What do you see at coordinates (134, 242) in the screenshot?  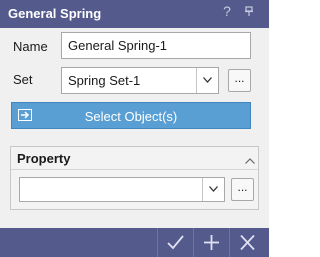 I see `footer-bar` at bounding box center [134, 242].